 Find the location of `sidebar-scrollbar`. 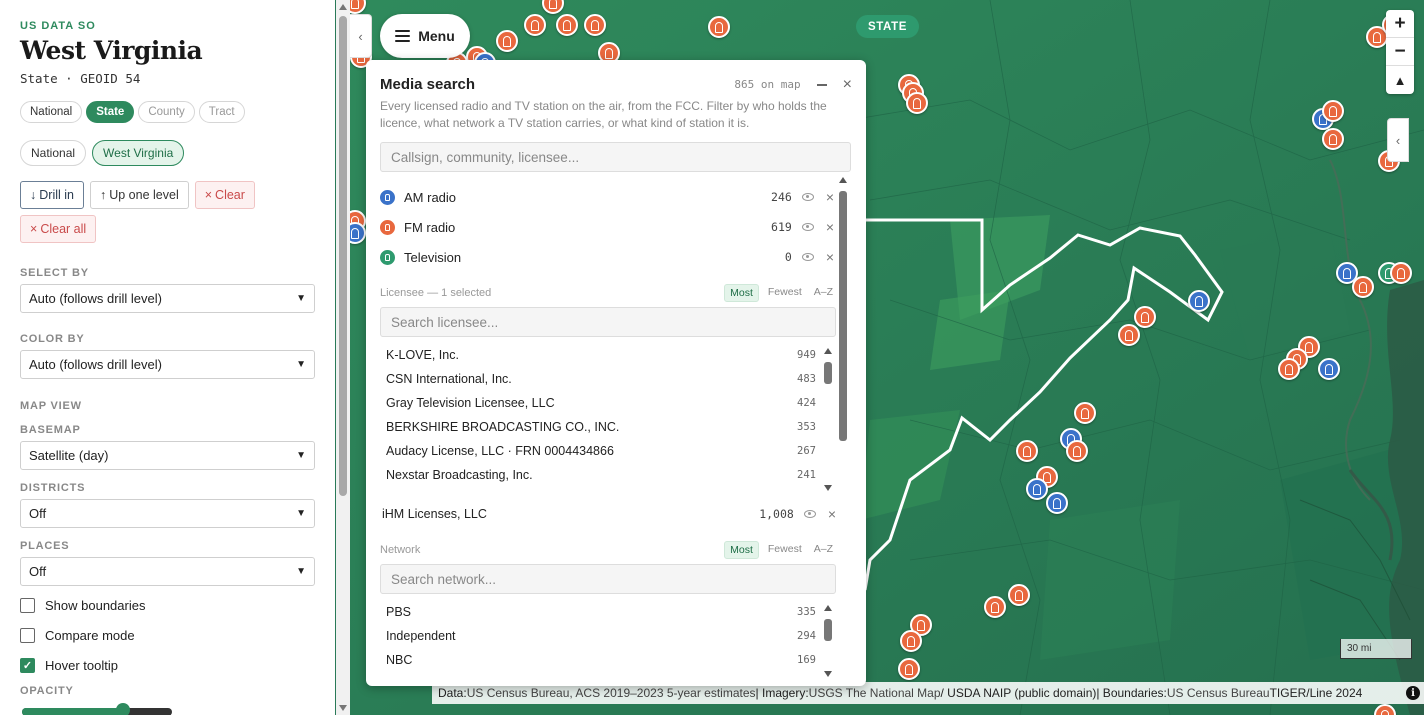

sidebar-scrollbar is located at coordinates (343, 357).